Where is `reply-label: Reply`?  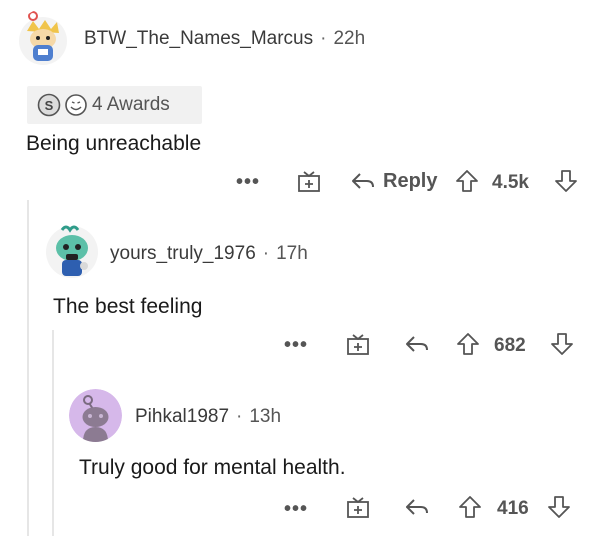 reply-label: Reply is located at coordinates (410, 180).